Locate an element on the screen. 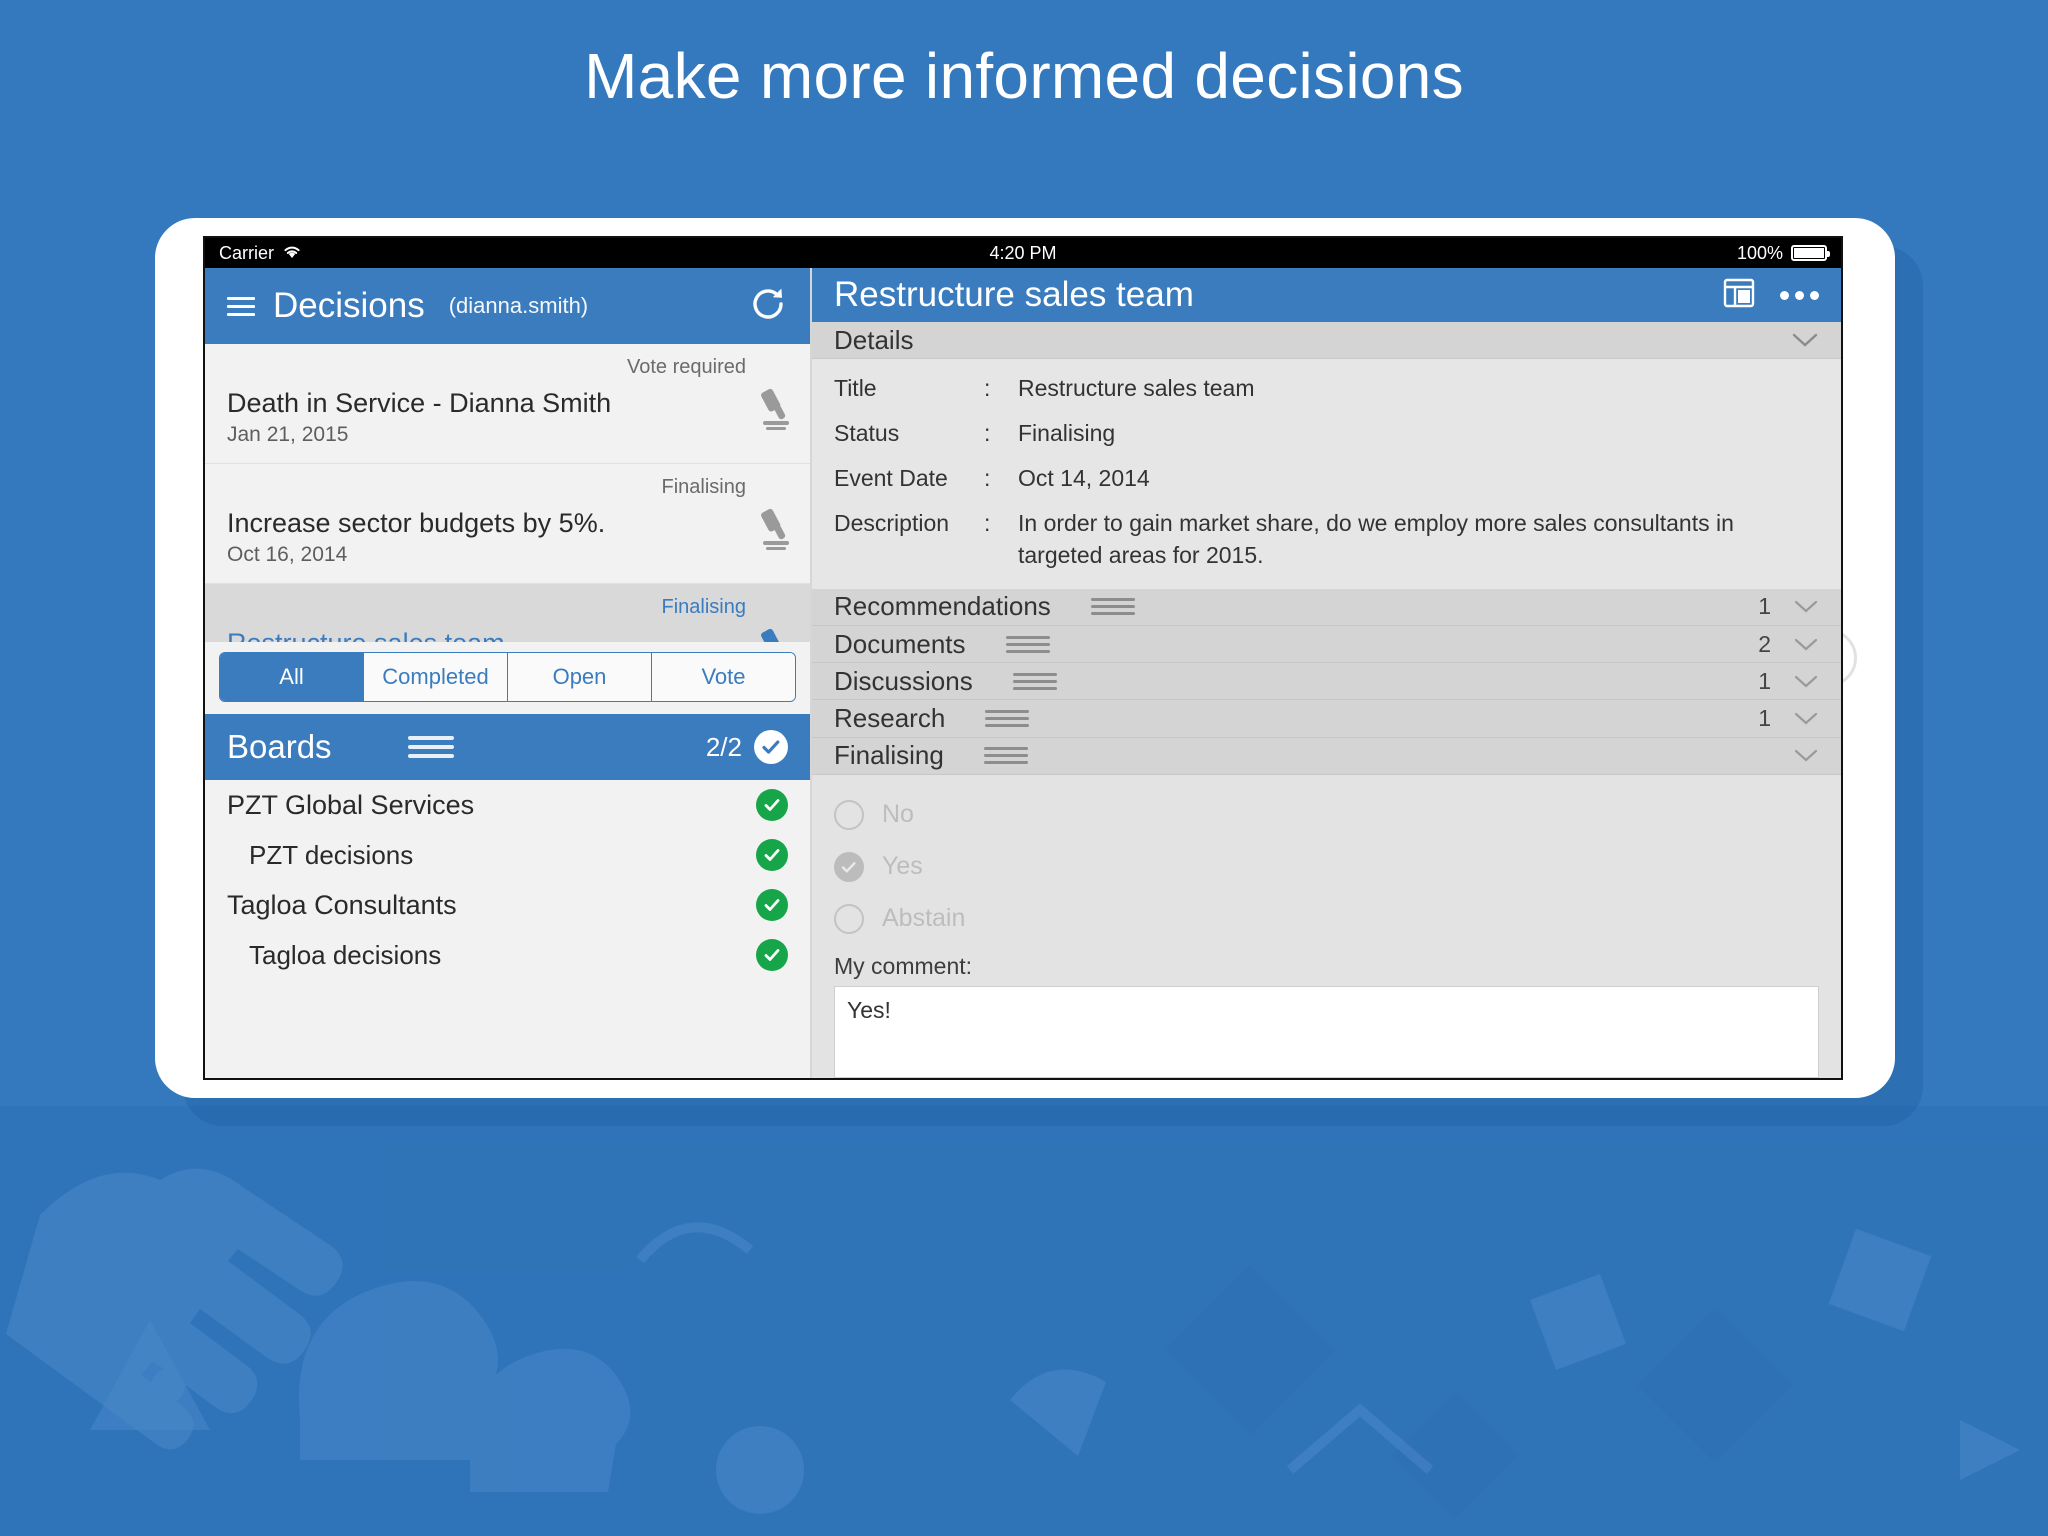 This screenshot has width=2048, height=1536. field-key: Event Date is located at coordinates (891, 478).